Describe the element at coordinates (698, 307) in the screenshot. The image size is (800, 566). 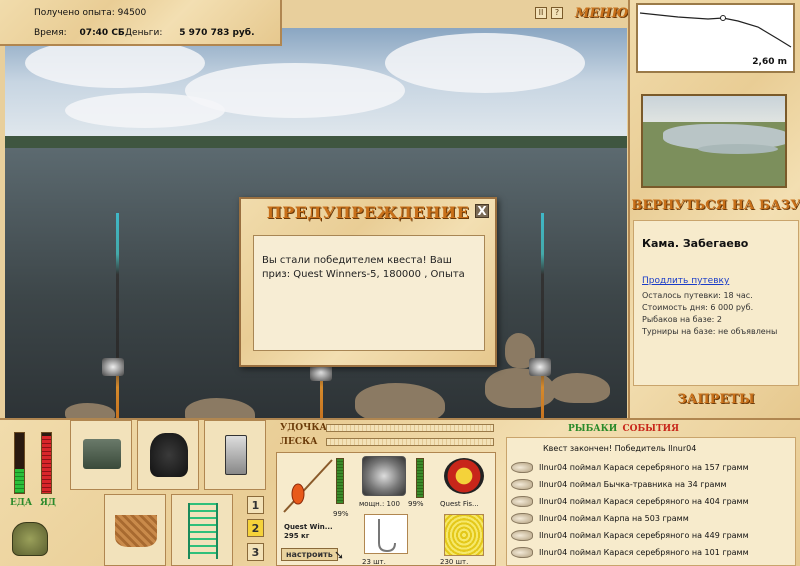
I see `day-cost: Стоимость дня: 6 000 руб.` at that location.